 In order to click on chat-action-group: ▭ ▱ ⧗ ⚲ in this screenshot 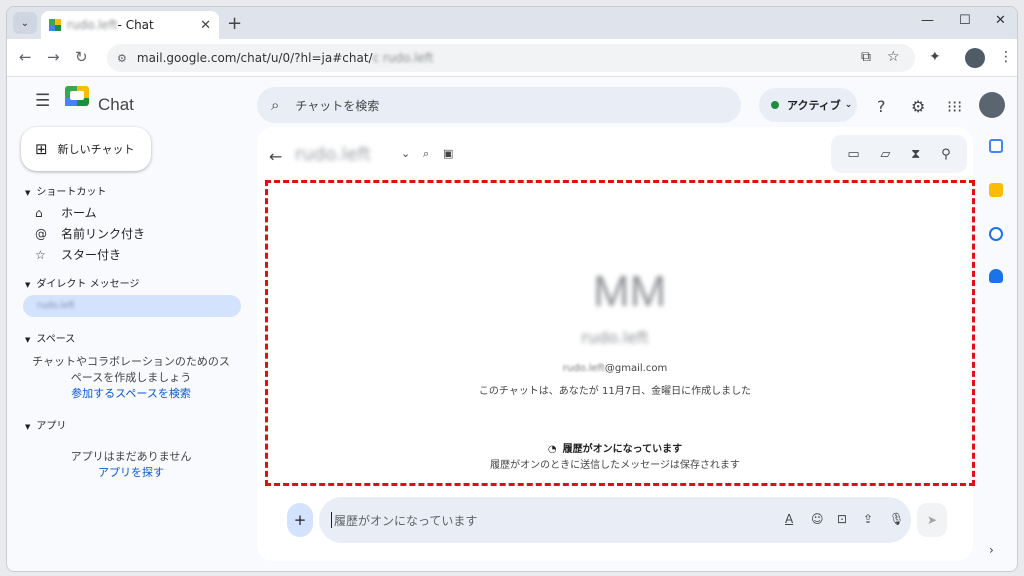, I will do `click(899, 154)`.